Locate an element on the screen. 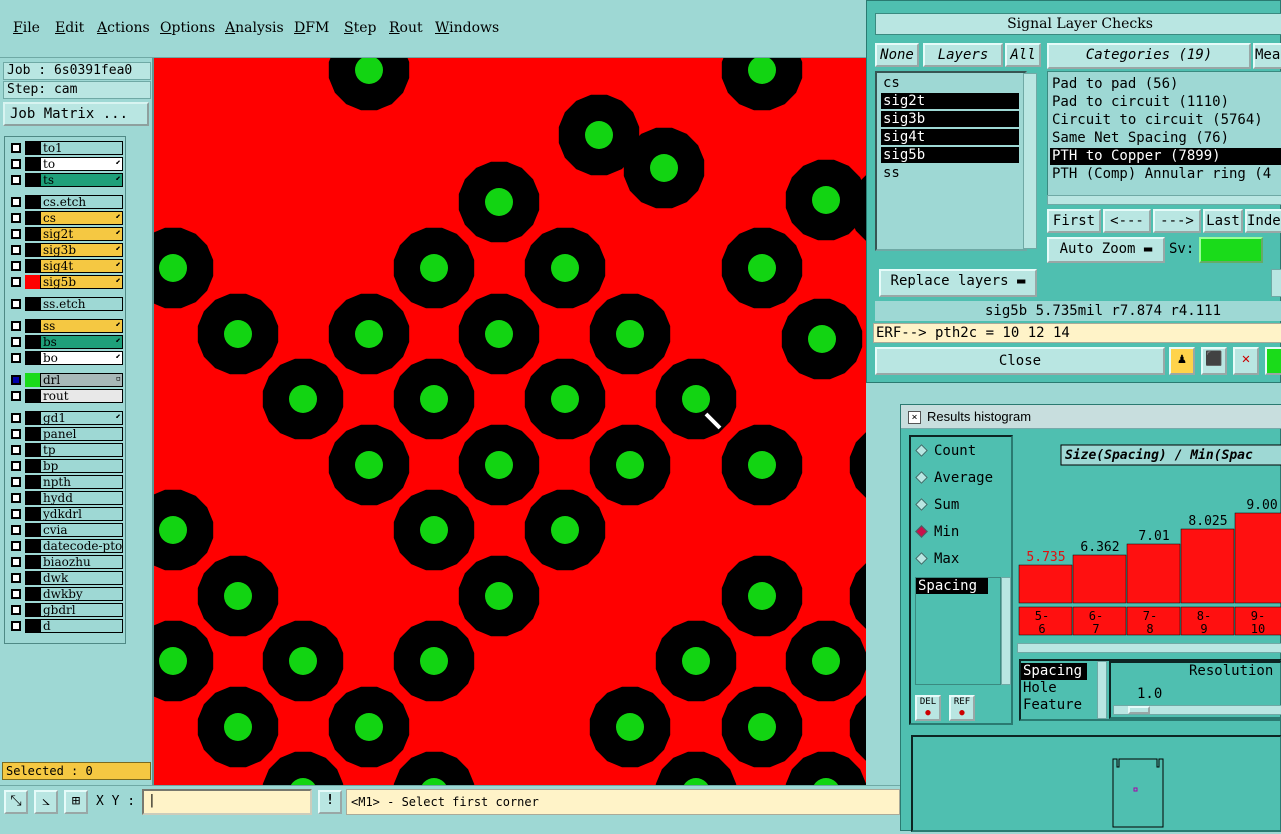 The image size is (1281, 834). menu-actions: Actions is located at coordinates (123, 28).